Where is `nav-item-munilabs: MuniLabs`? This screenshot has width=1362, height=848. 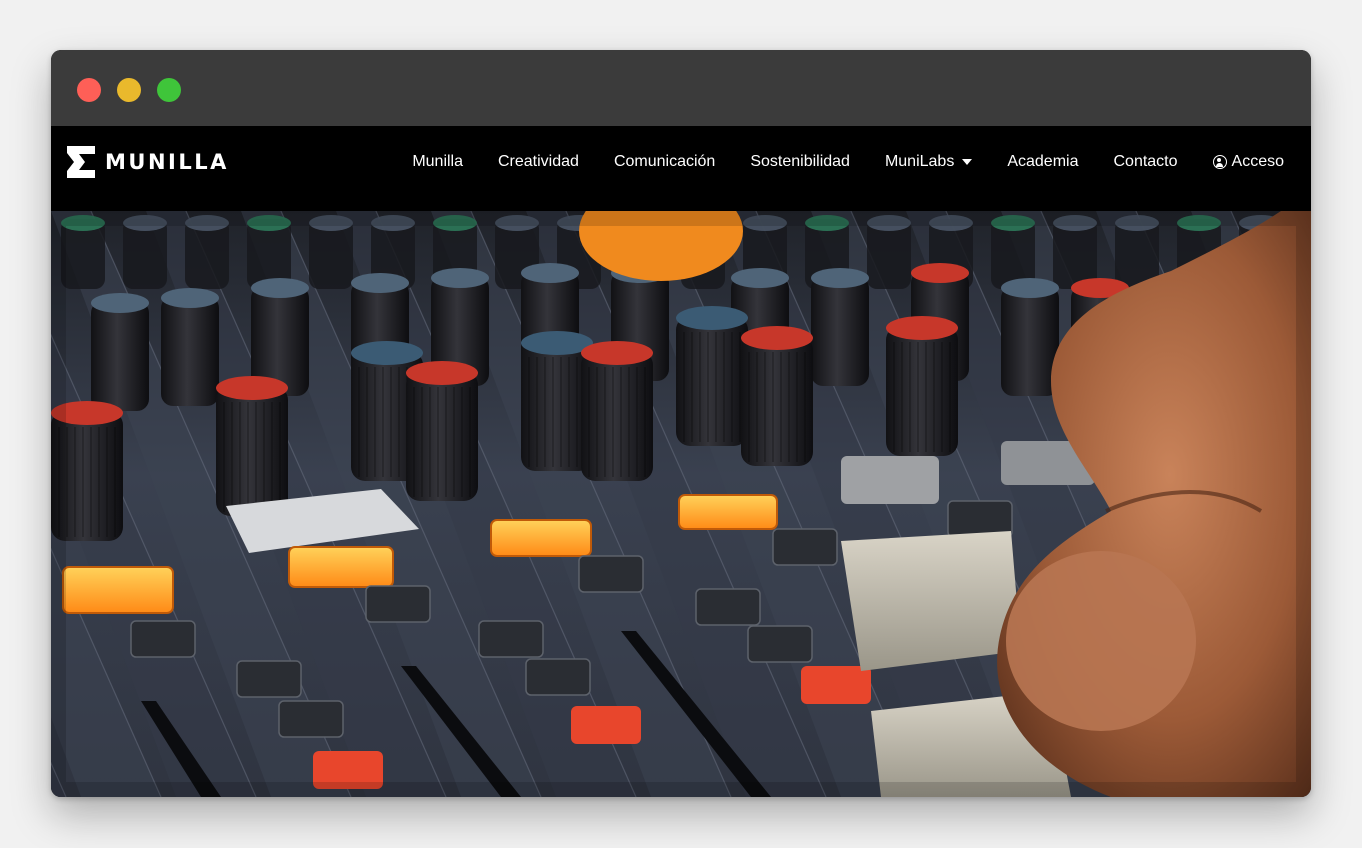 nav-item-munilabs: MuniLabs is located at coordinates (928, 162).